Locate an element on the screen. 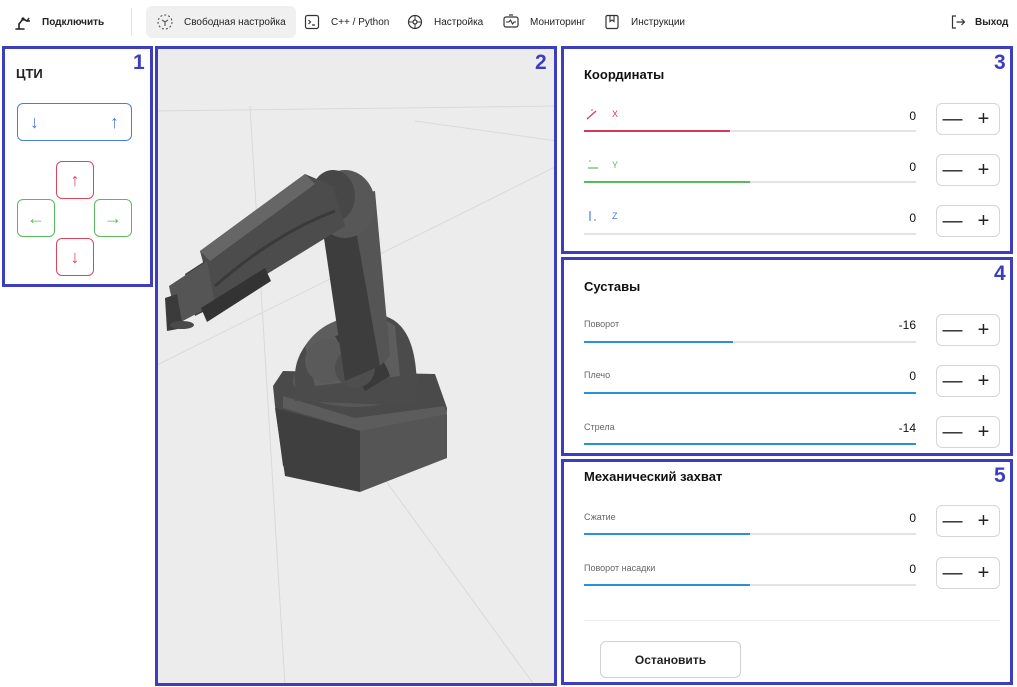  boom-slider is located at coordinates (750, 444).